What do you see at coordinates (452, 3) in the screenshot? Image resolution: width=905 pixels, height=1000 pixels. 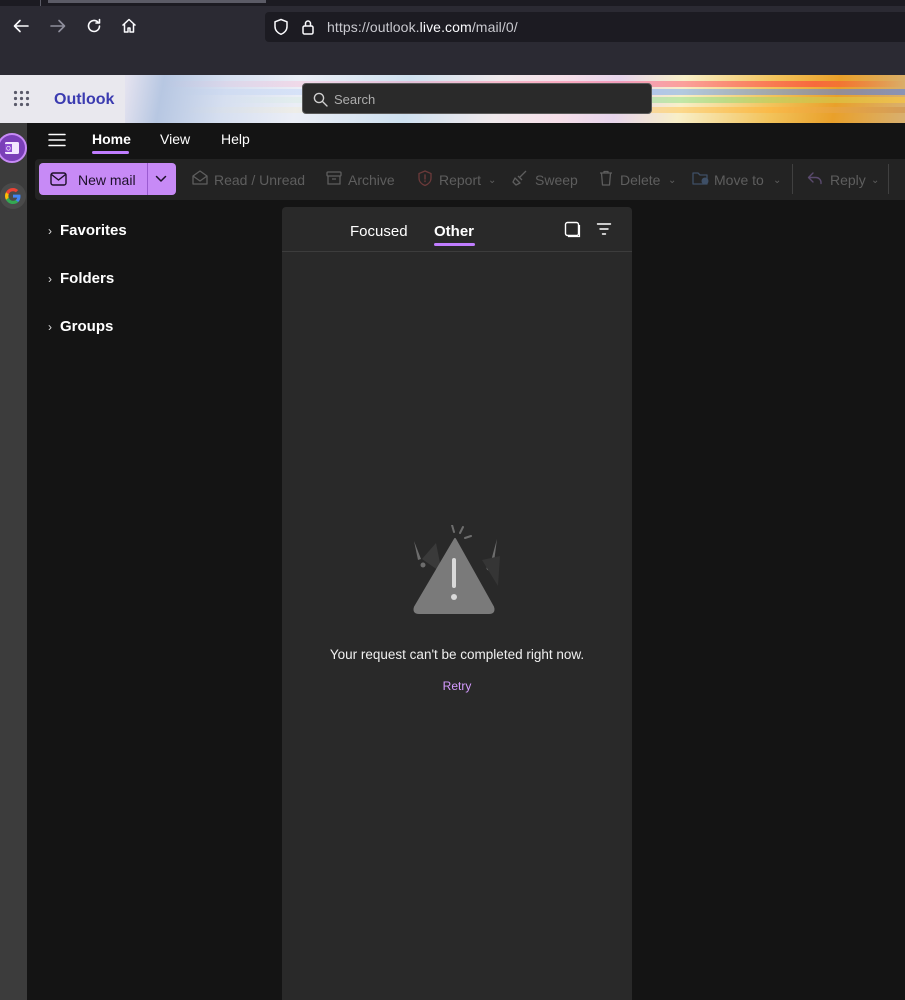 I see `browser-tab-strip` at bounding box center [452, 3].